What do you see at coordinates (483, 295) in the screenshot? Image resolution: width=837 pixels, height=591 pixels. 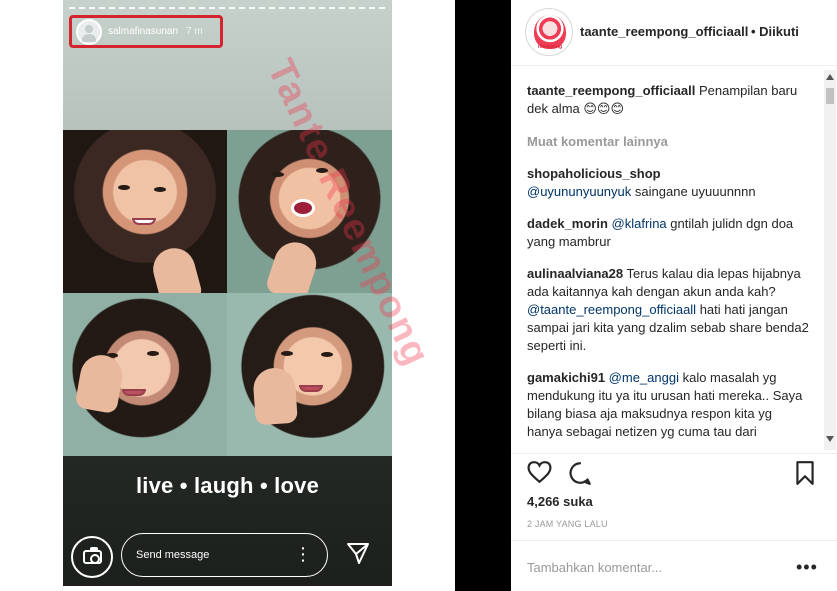 I see `divider-black-panel` at bounding box center [483, 295].